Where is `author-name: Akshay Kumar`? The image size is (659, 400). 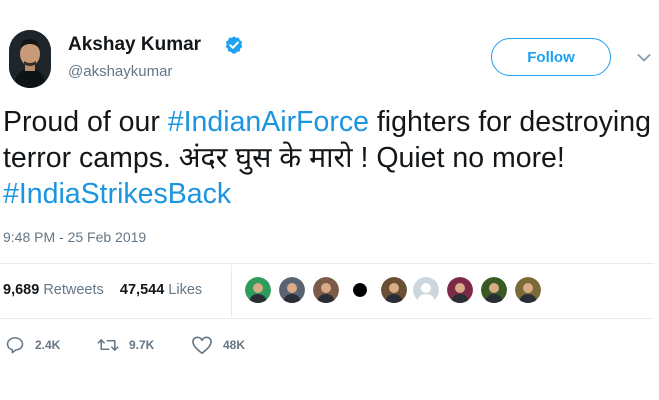
author-name: Akshay Kumar is located at coordinates (134, 45).